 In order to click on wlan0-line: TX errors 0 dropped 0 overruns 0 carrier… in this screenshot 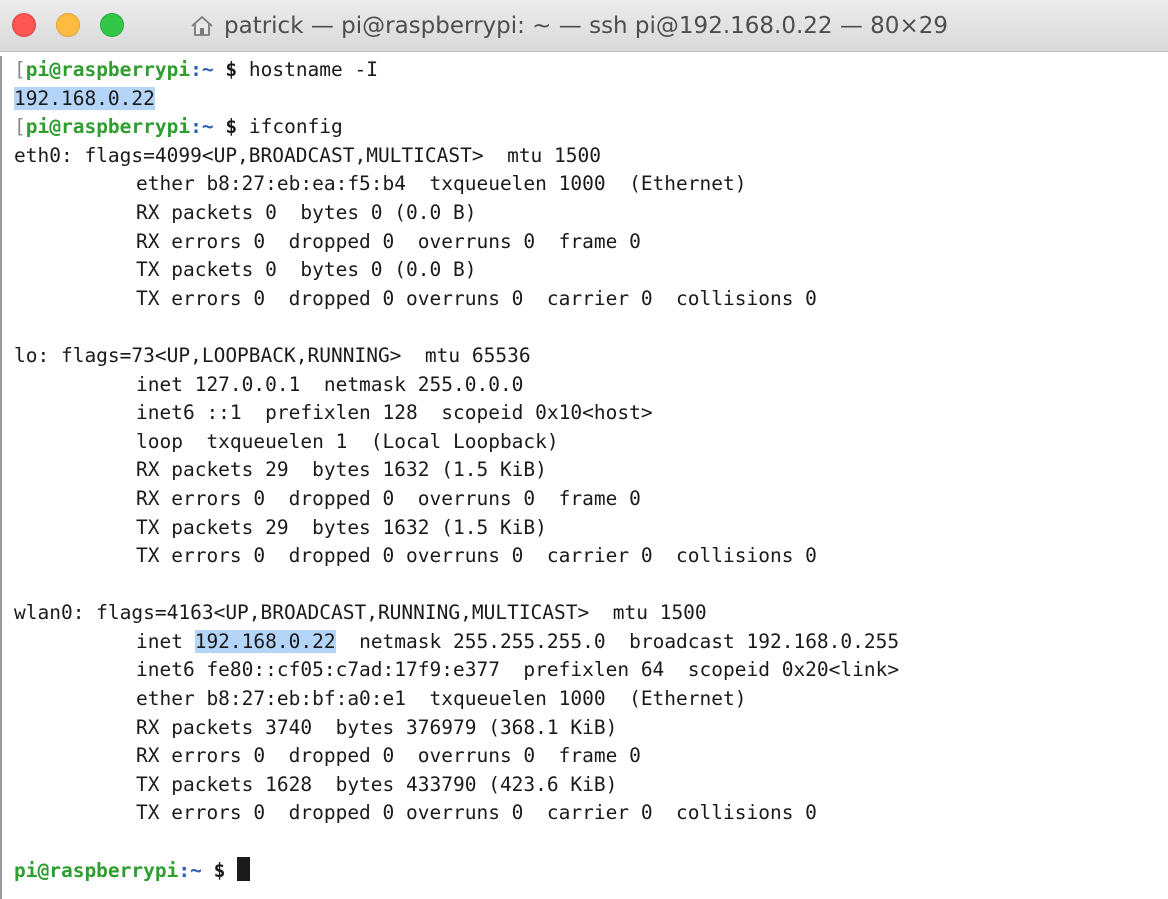, I will do `click(476, 813)`.